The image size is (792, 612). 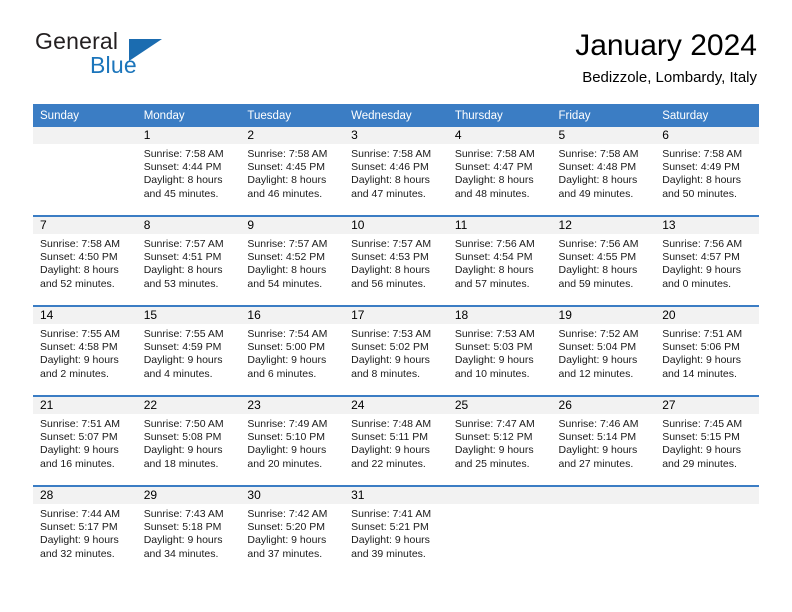 What do you see at coordinates (701, 437) in the screenshot?
I see `sunset-text: Sunset: 5:15 PM` at bounding box center [701, 437].